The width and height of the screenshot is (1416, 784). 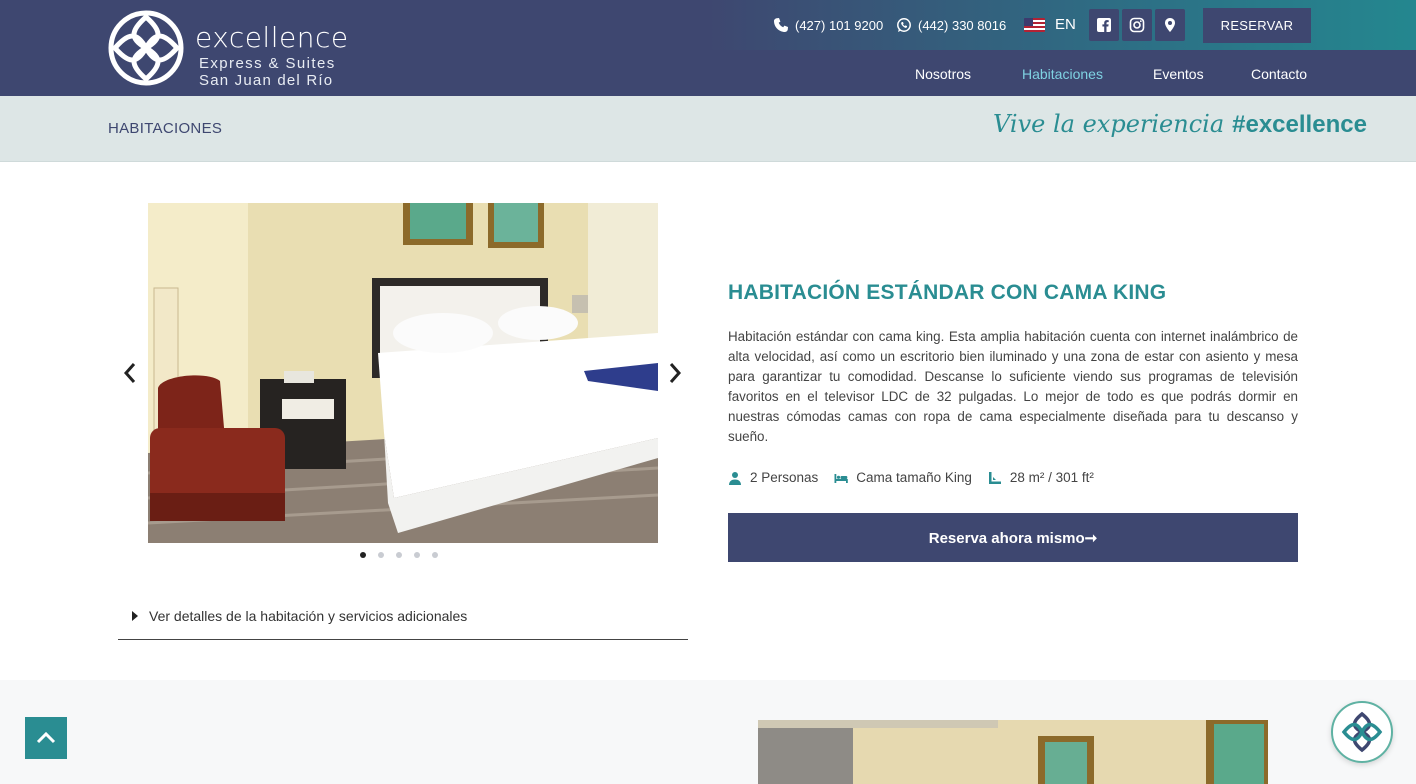 I want to click on nav-item-contacto: Contacto, so click(x=1279, y=74).